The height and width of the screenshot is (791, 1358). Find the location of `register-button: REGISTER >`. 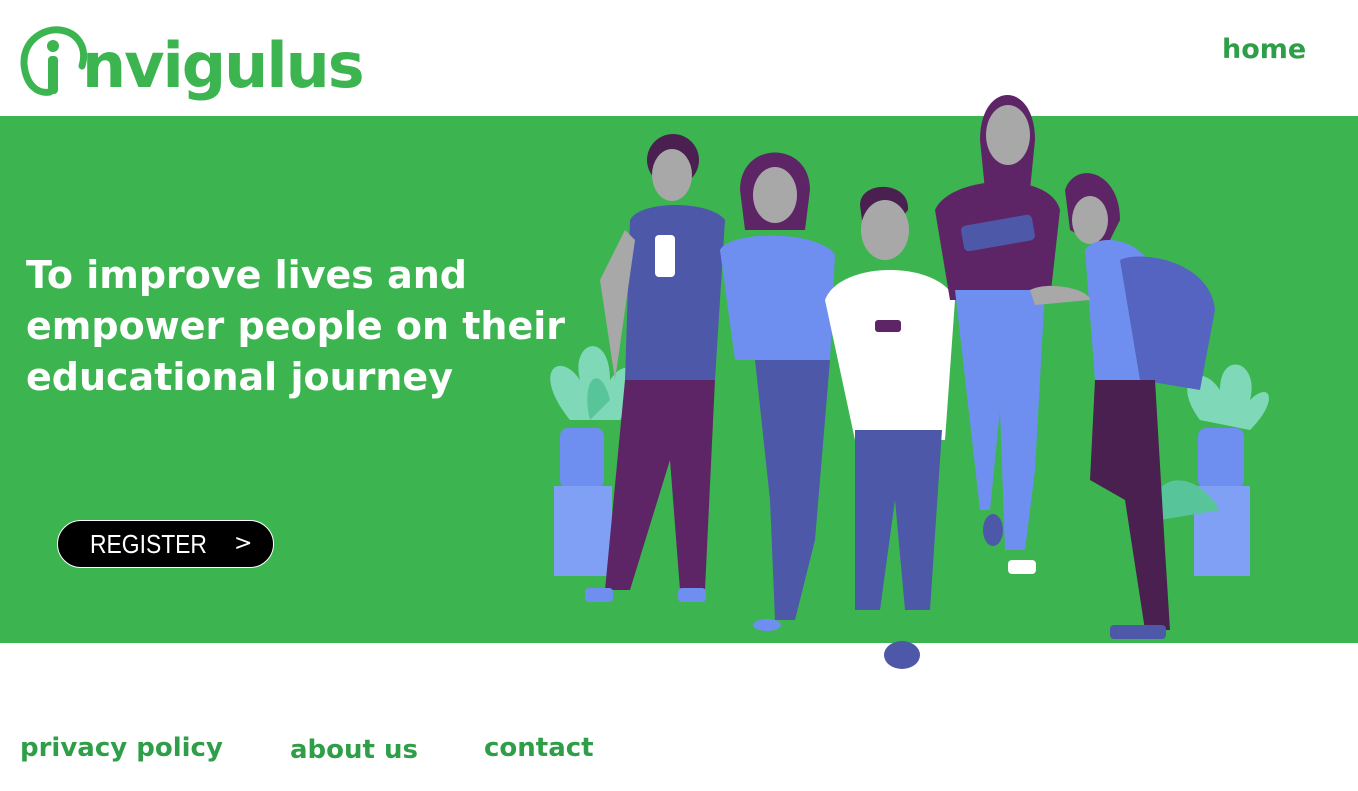

register-button: REGISTER > is located at coordinates (165, 544).